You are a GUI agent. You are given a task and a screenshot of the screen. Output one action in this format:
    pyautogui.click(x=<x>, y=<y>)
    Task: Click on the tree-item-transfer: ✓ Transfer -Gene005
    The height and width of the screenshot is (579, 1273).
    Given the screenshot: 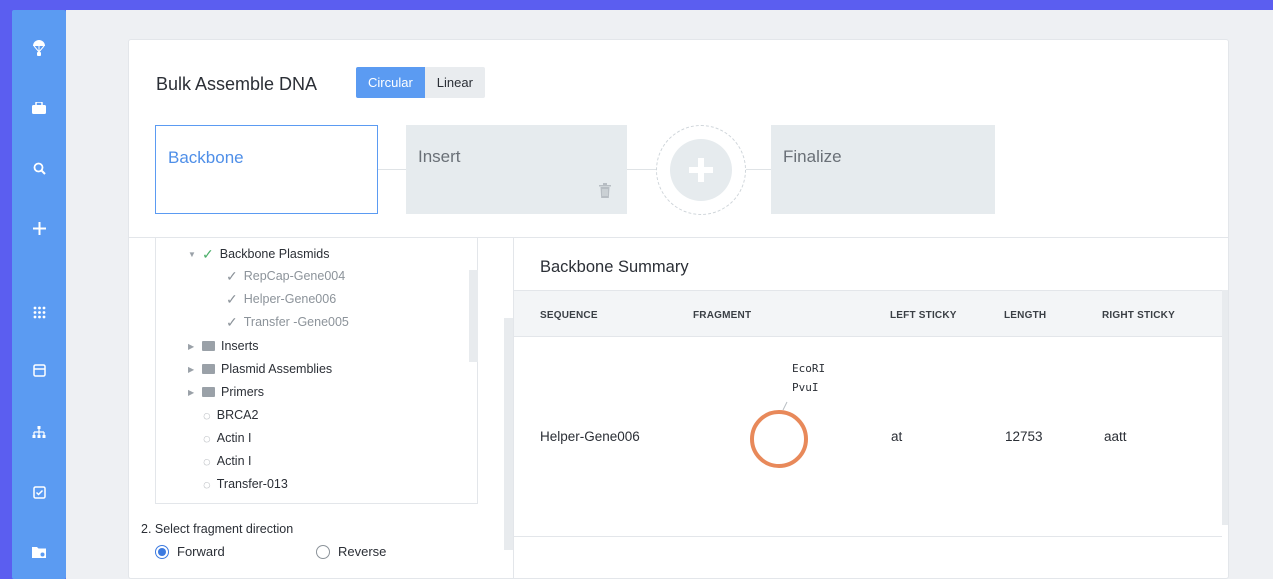 What is the action you would take?
    pyautogui.click(x=287, y=322)
    